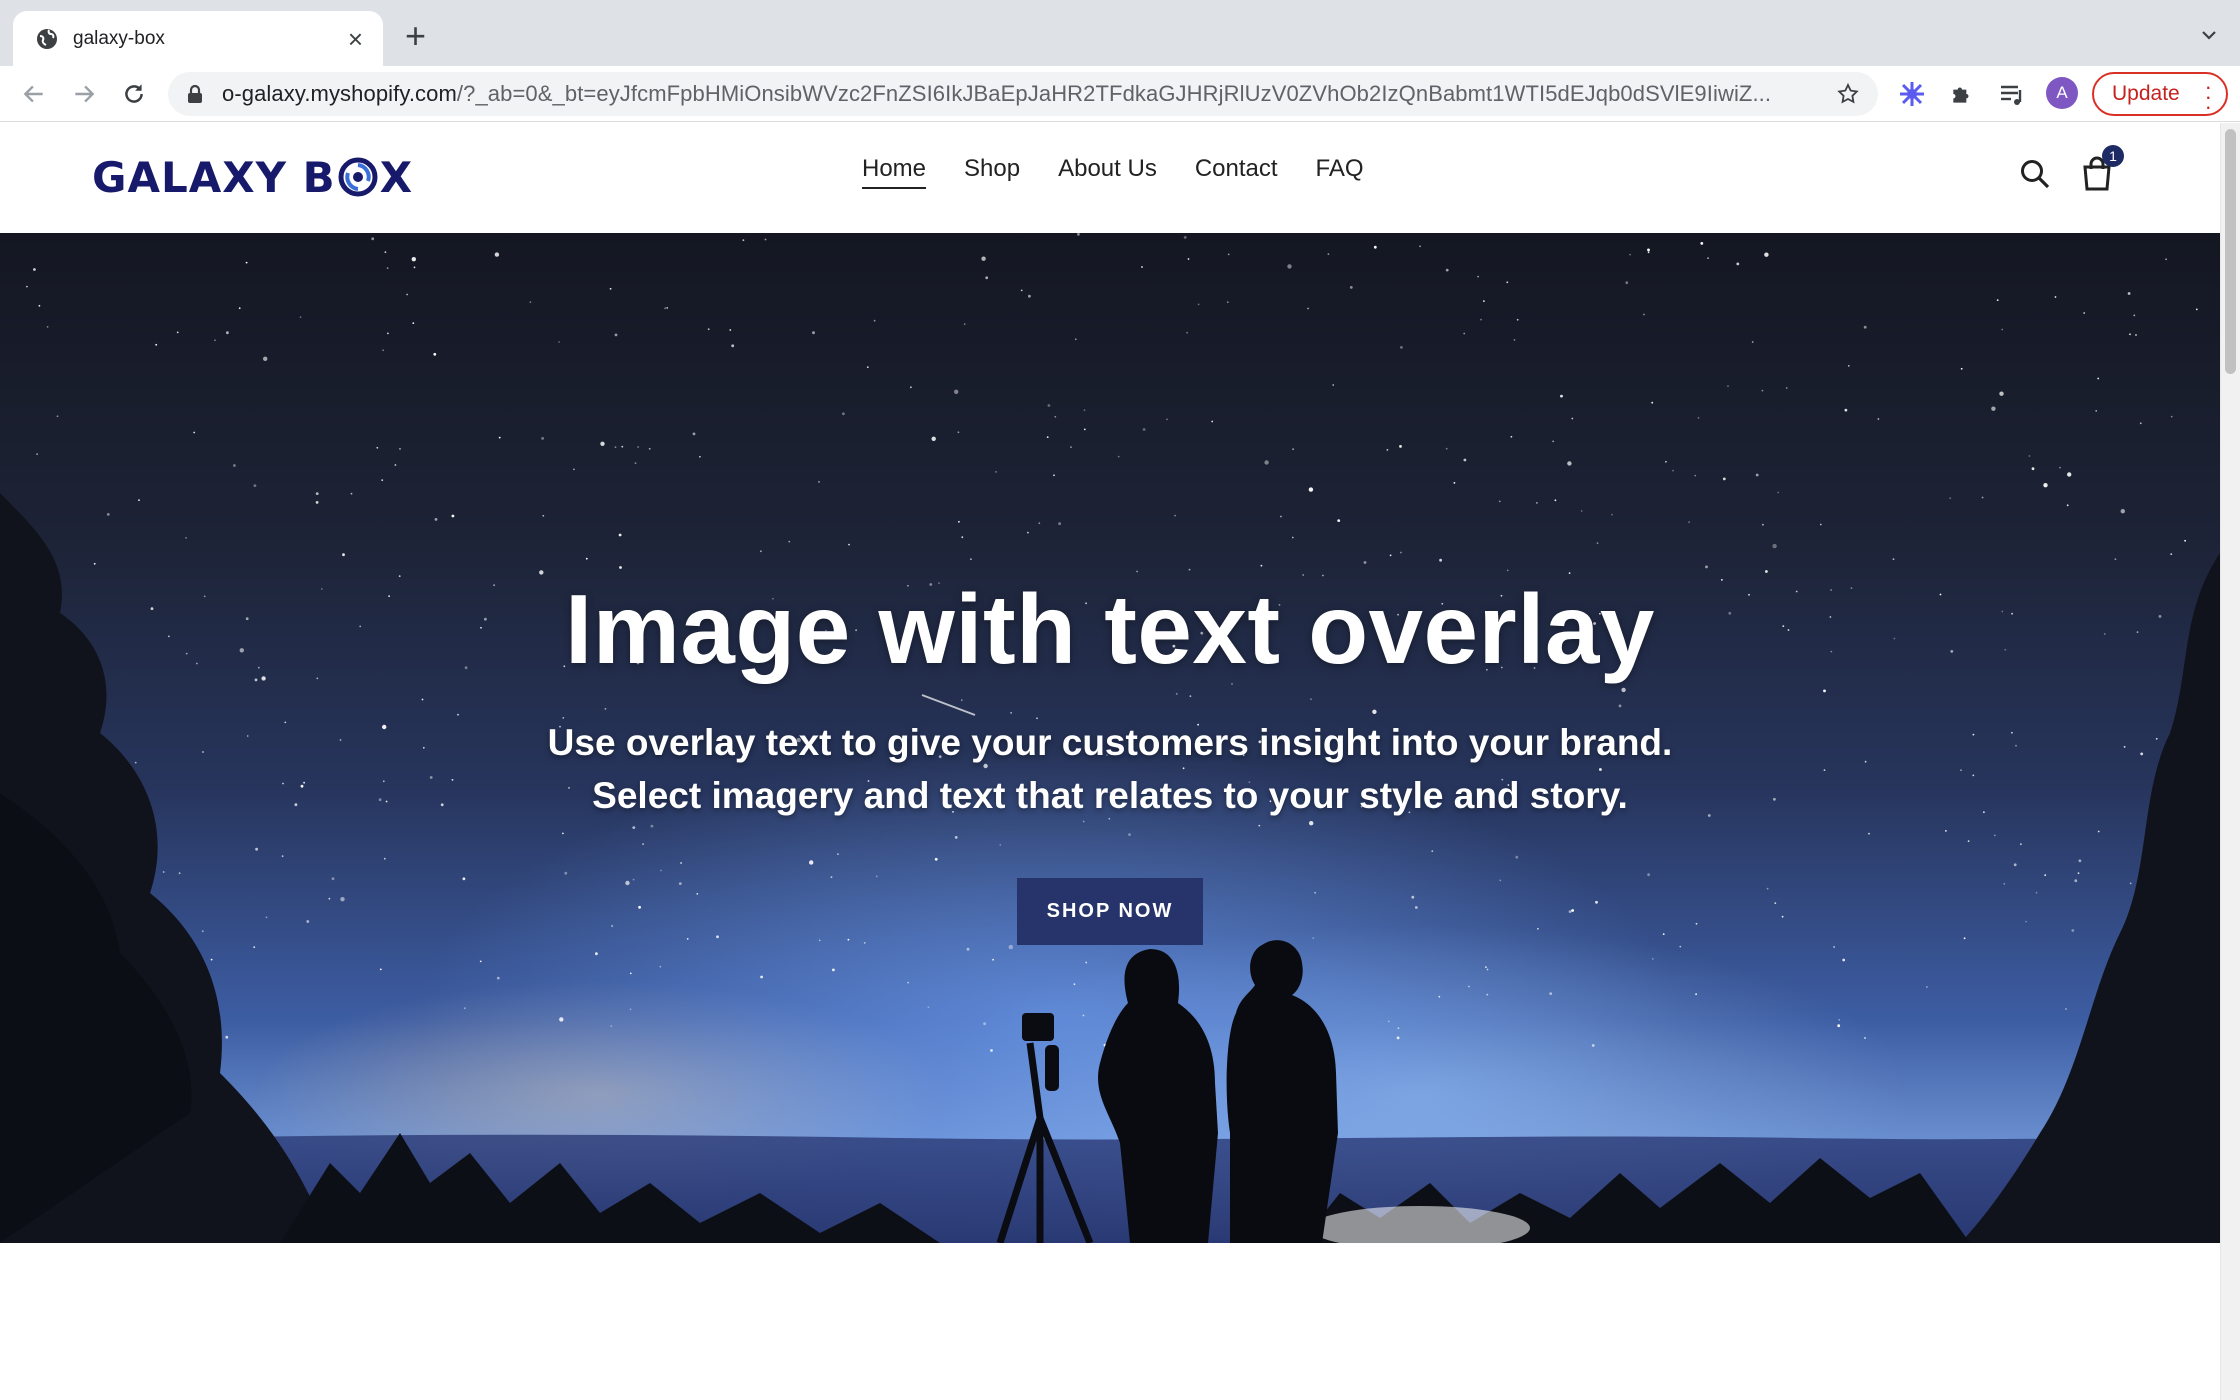 The image size is (2240, 1400). Describe the element at coordinates (47, 38) in the screenshot. I see `globe-icon` at that location.